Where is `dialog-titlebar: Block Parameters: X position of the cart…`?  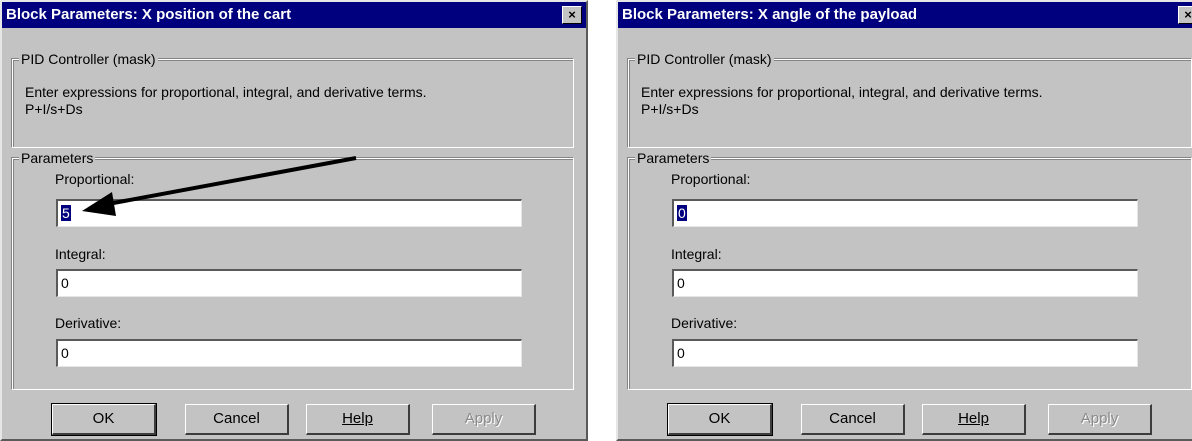 dialog-titlebar: Block Parameters: X position of the cart… is located at coordinates (294, 15).